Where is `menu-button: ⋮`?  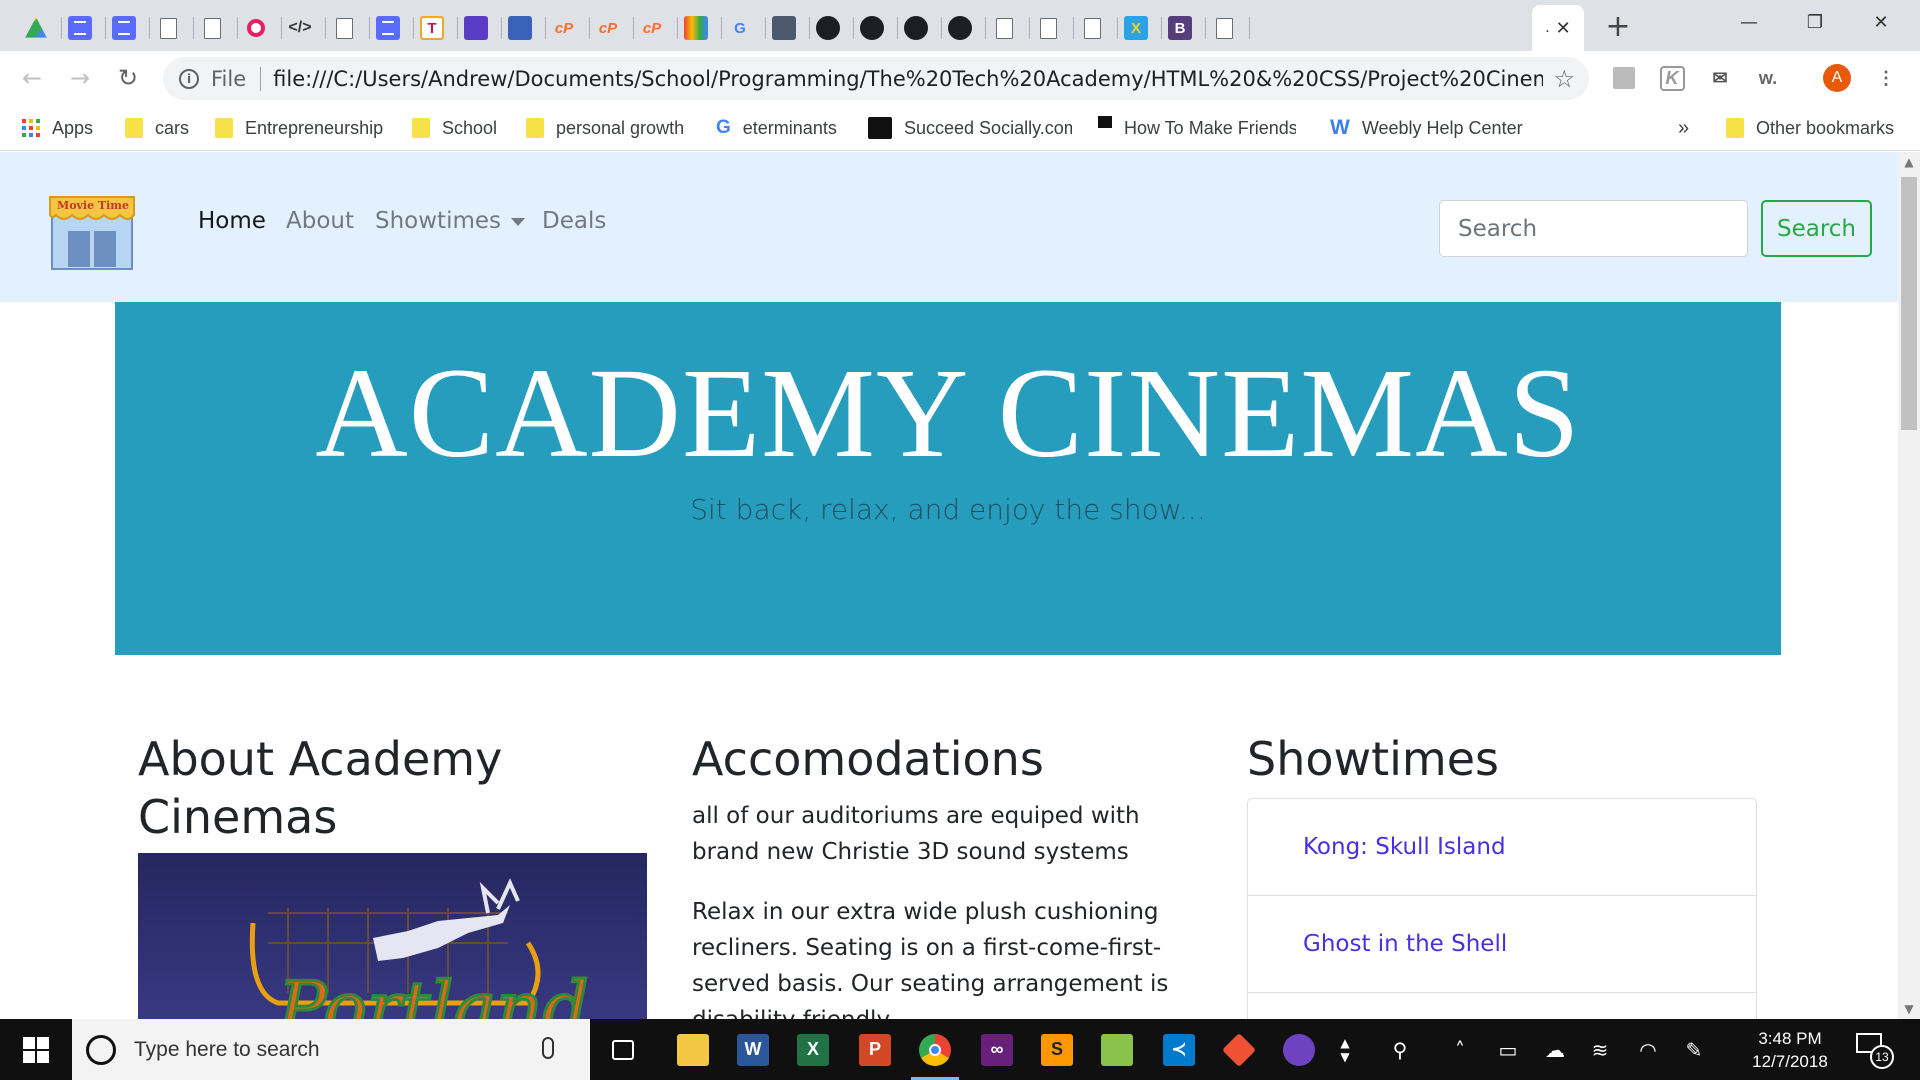 menu-button: ⋮ is located at coordinates (1886, 78).